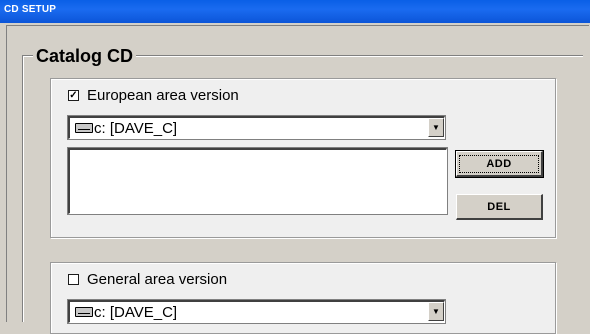 Image resolution: width=590 pixels, height=334 pixels. I want to click on add-button: ADD, so click(499, 164).